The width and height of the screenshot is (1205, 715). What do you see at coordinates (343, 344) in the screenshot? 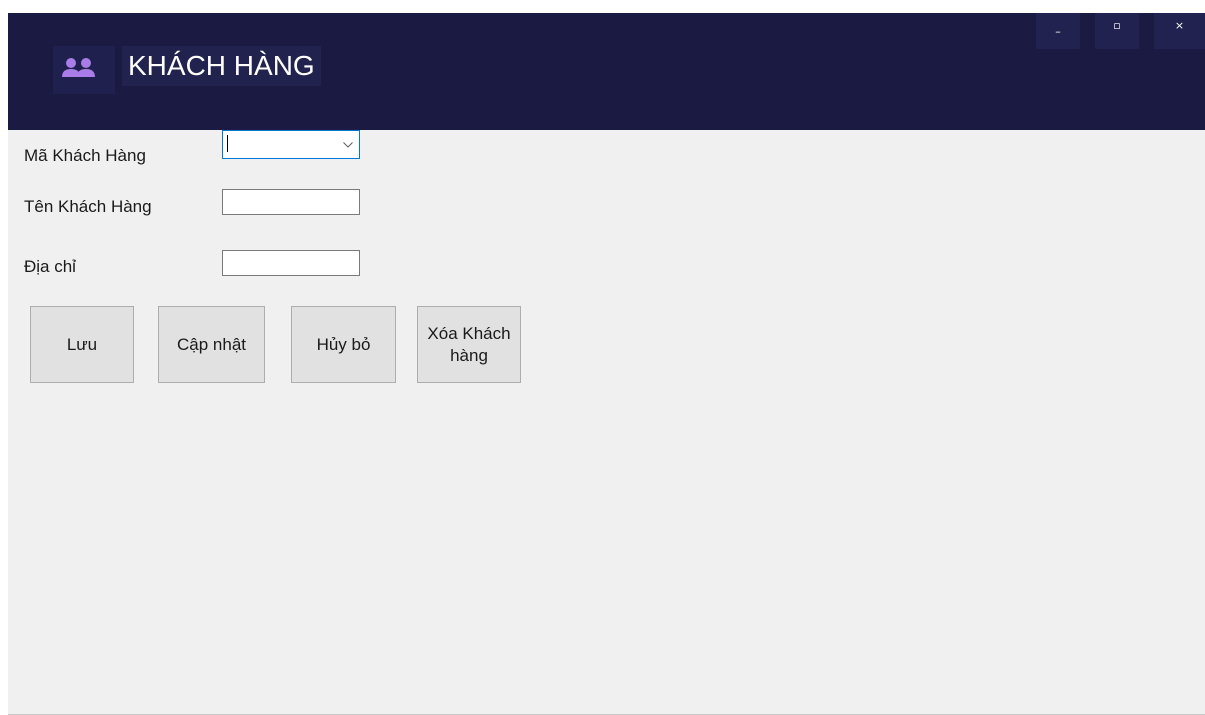
I see `cancel-button: Hủy bỏ` at bounding box center [343, 344].